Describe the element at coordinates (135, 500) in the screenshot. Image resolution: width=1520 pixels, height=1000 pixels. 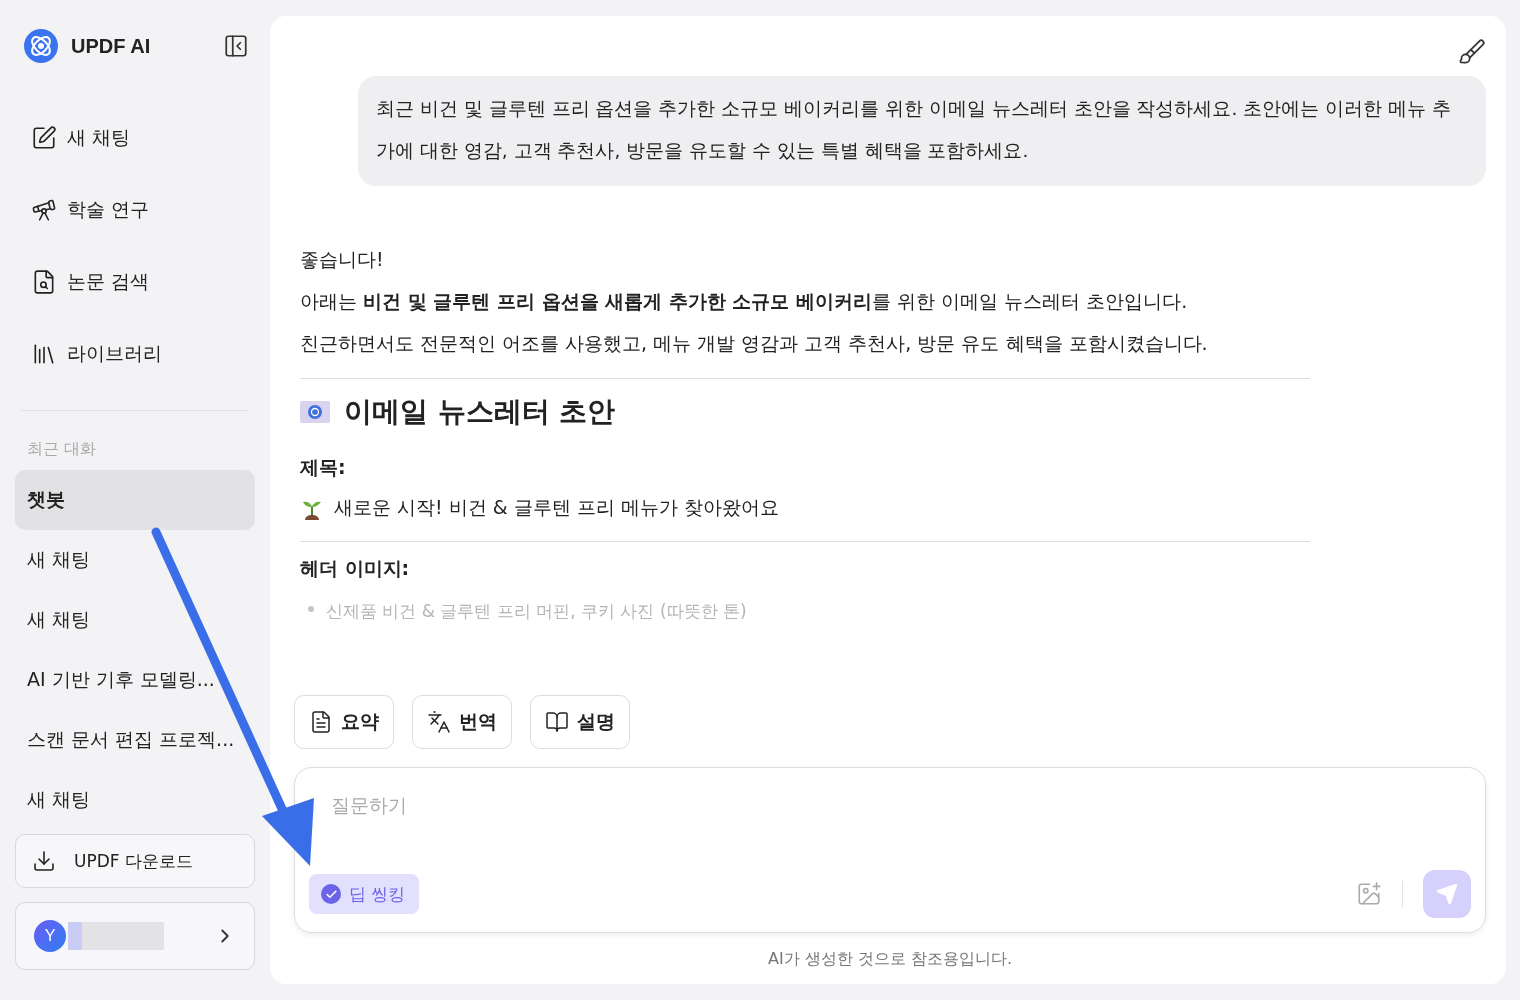
I see `conversation-item: 챗봇` at that location.